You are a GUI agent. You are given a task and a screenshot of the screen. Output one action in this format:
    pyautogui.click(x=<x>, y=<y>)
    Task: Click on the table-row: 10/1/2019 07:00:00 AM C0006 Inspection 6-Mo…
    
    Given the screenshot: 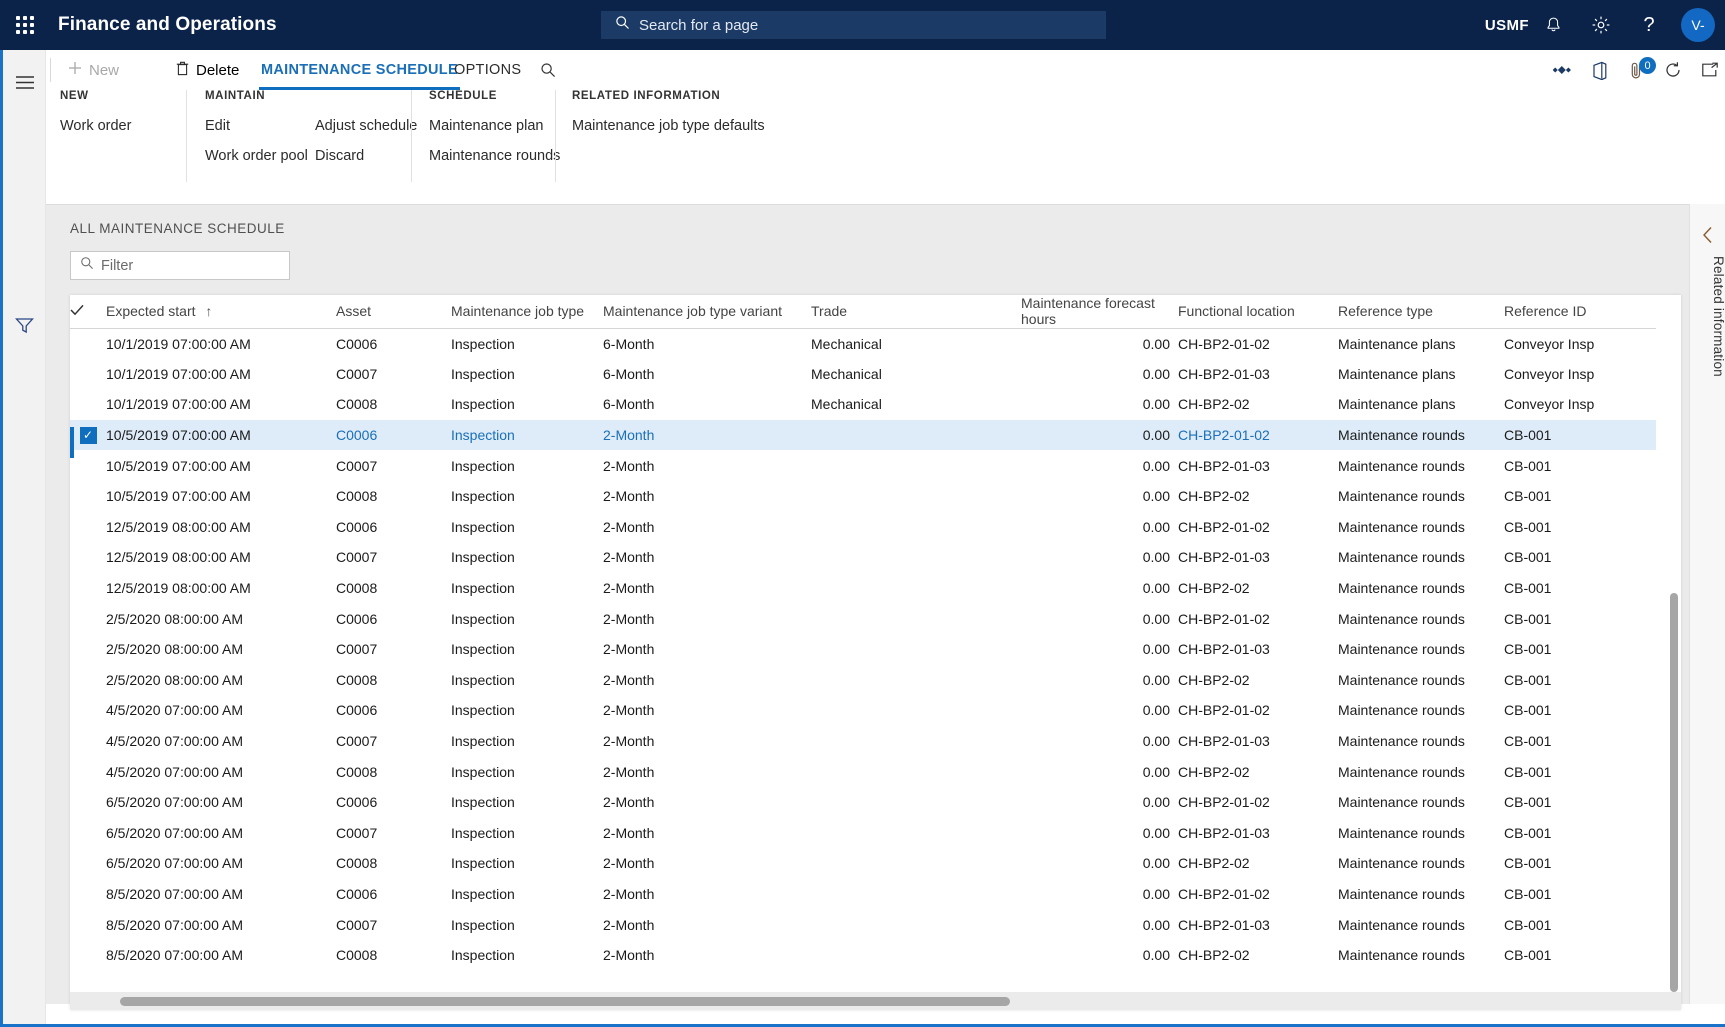 What is the action you would take?
    pyautogui.click(x=863, y=343)
    